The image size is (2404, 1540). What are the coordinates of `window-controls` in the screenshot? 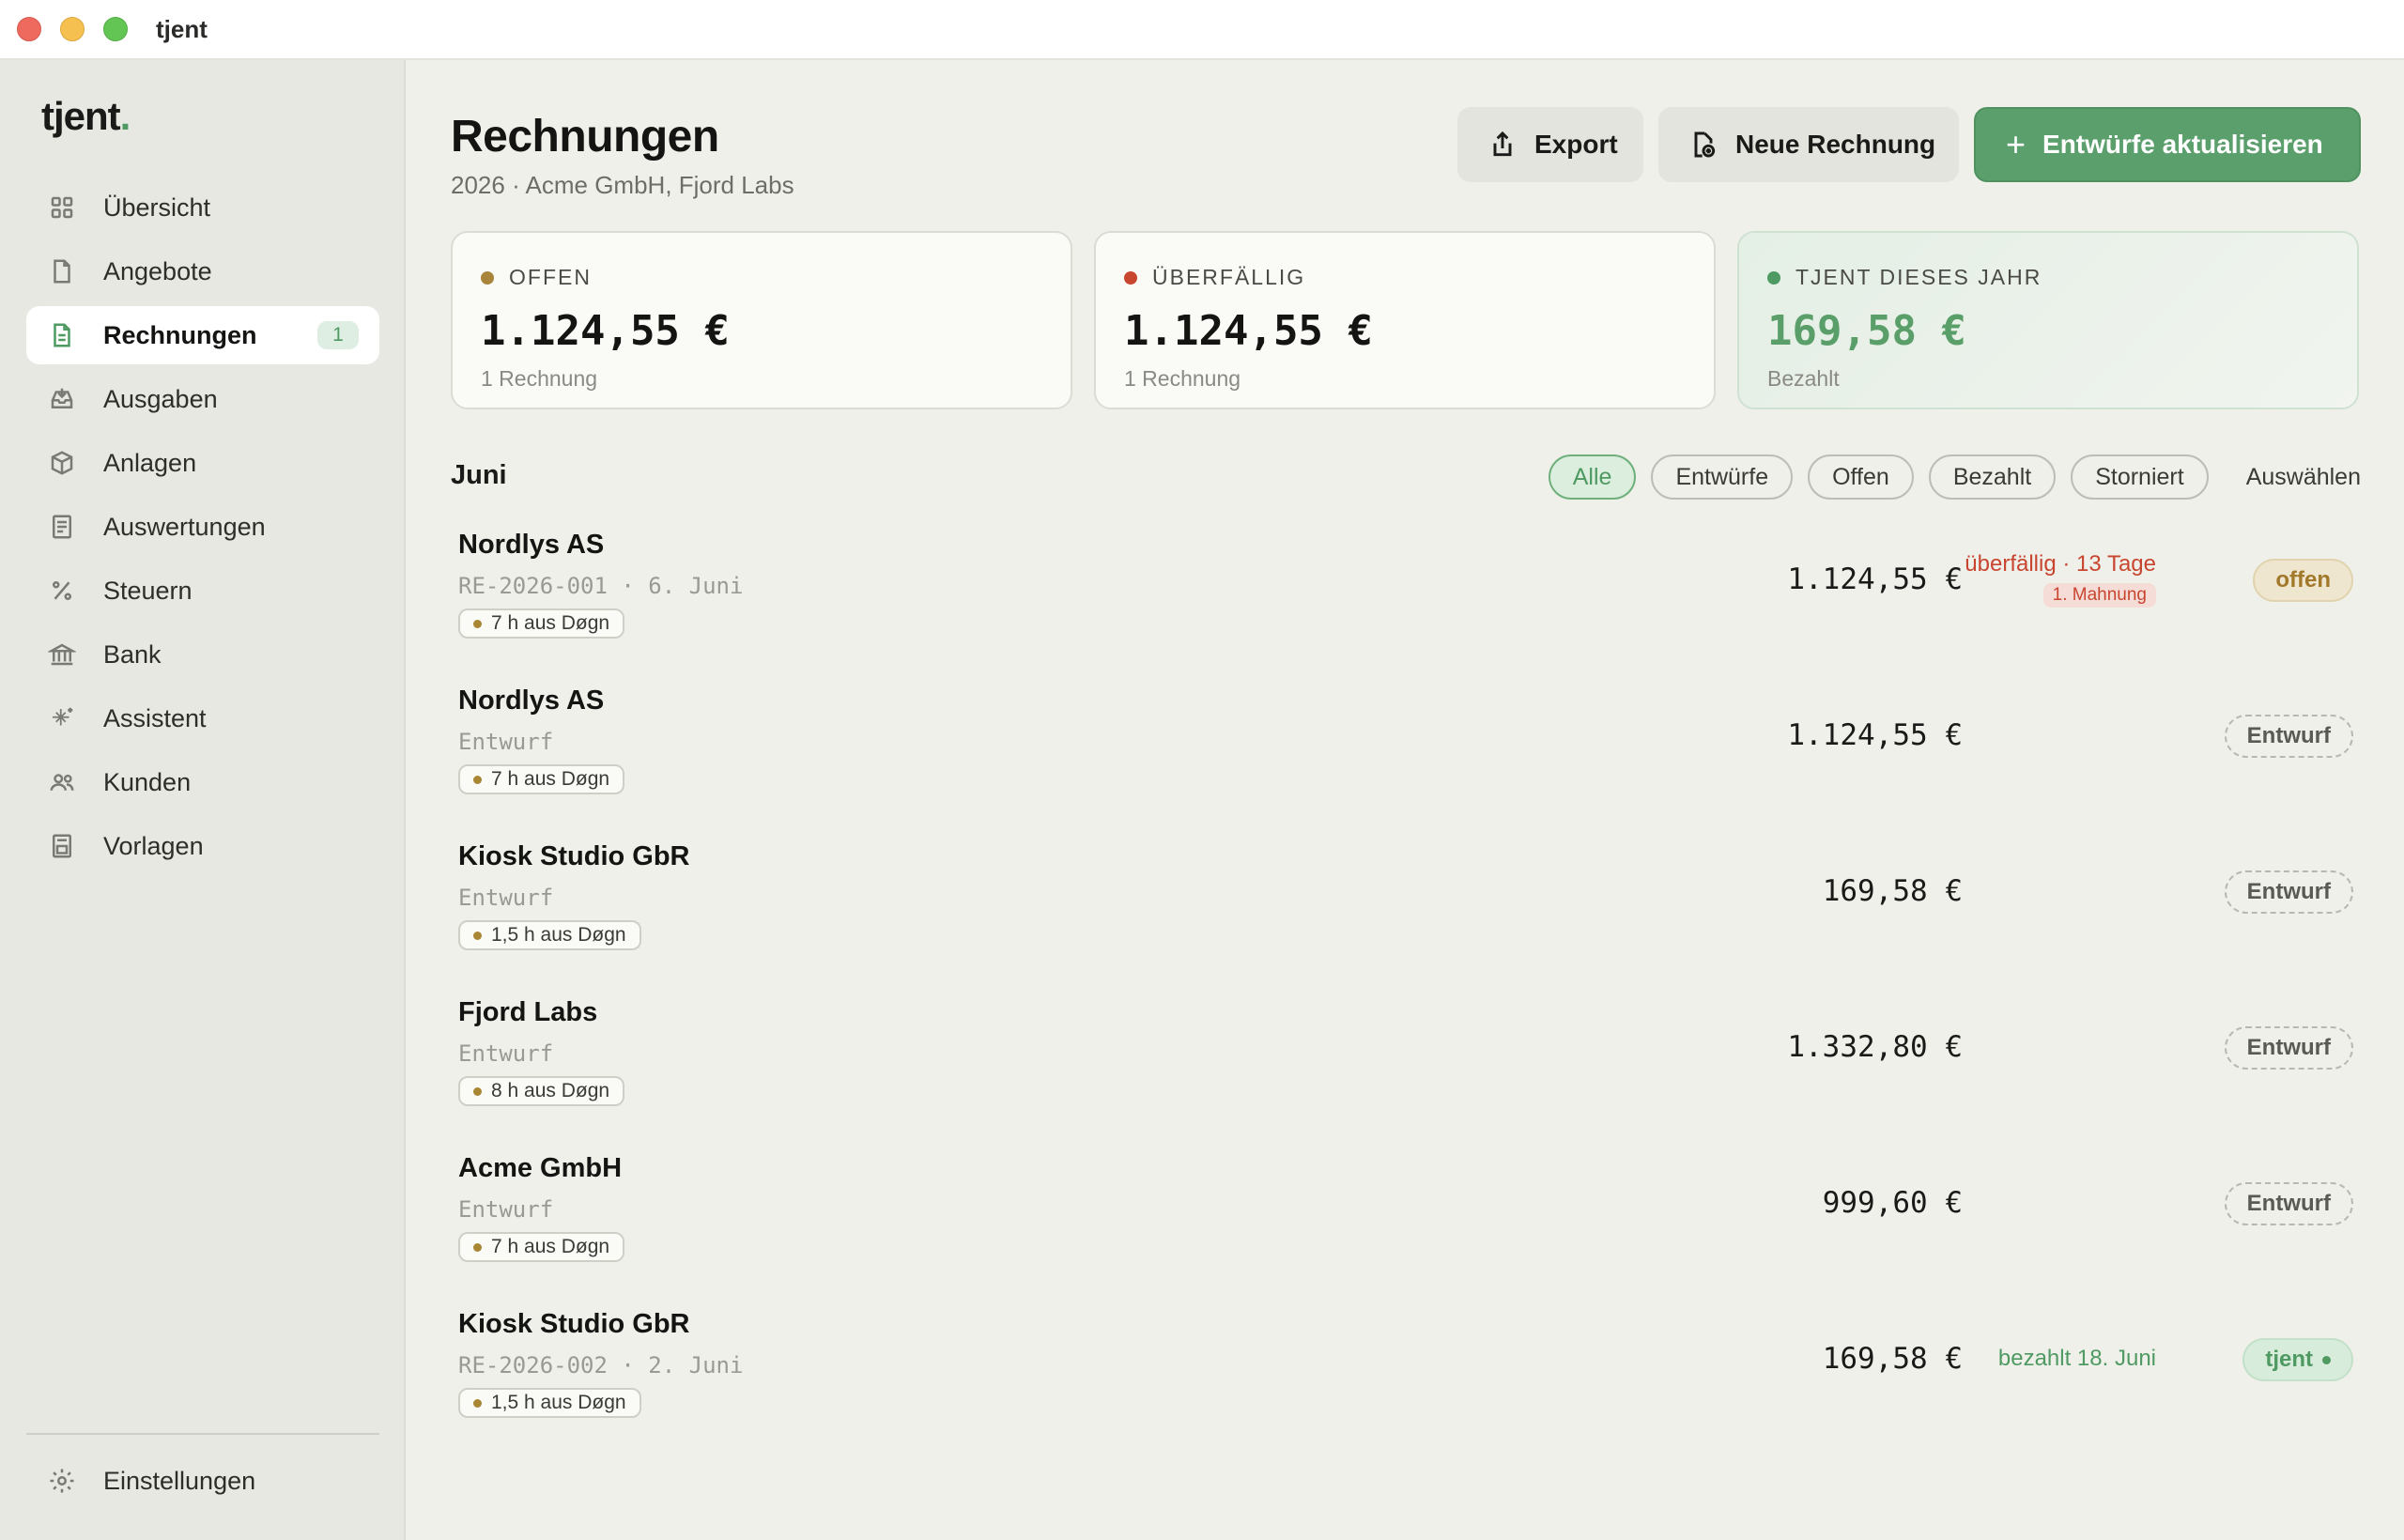 It's located at (72, 29).